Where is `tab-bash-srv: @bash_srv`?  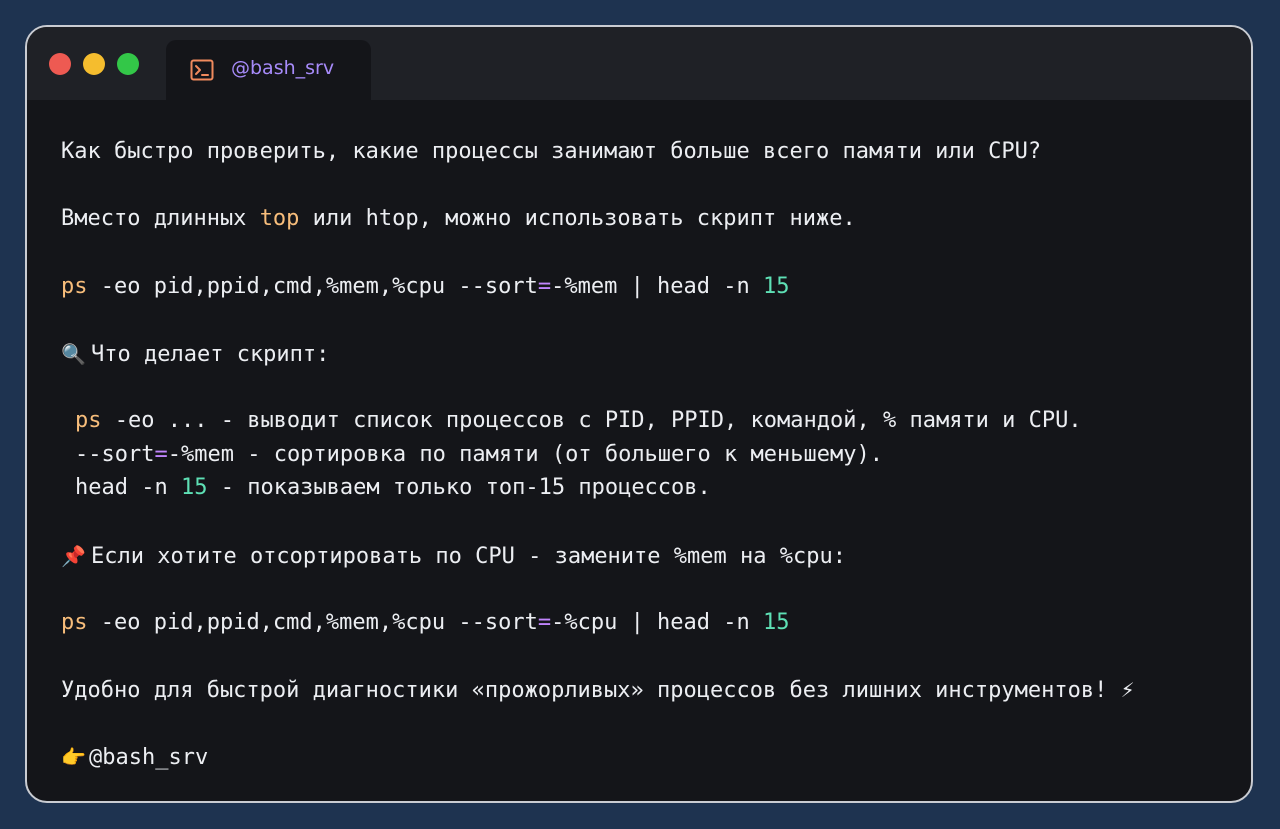
tab-bash-srv: @bash_srv is located at coordinates (268, 70).